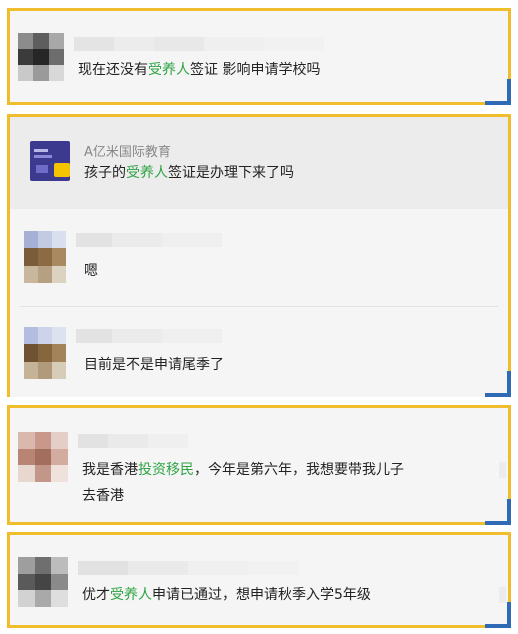  What do you see at coordinates (226, 595) in the screenshot?
I see `comment-text: 优才受养人申请已通过，想申请秋季入学5年级` at bounding box center [226, 595].